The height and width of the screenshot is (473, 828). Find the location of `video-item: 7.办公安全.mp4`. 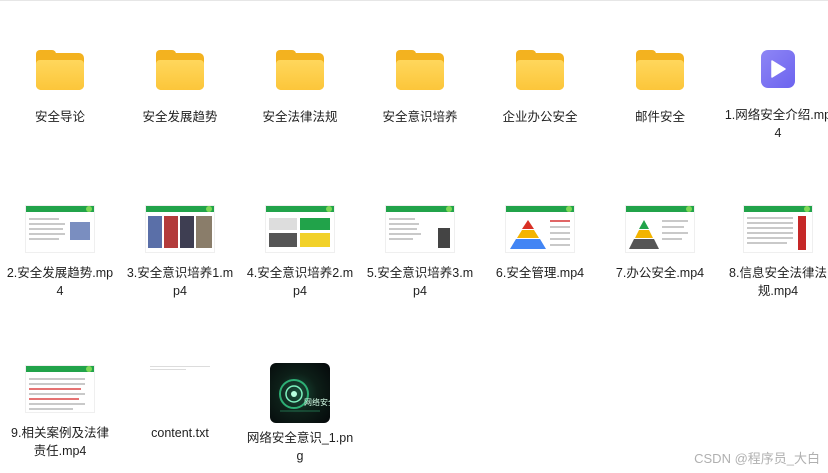

video-item: 7.办公安全.mp4 is located at coordinates (660, 244).